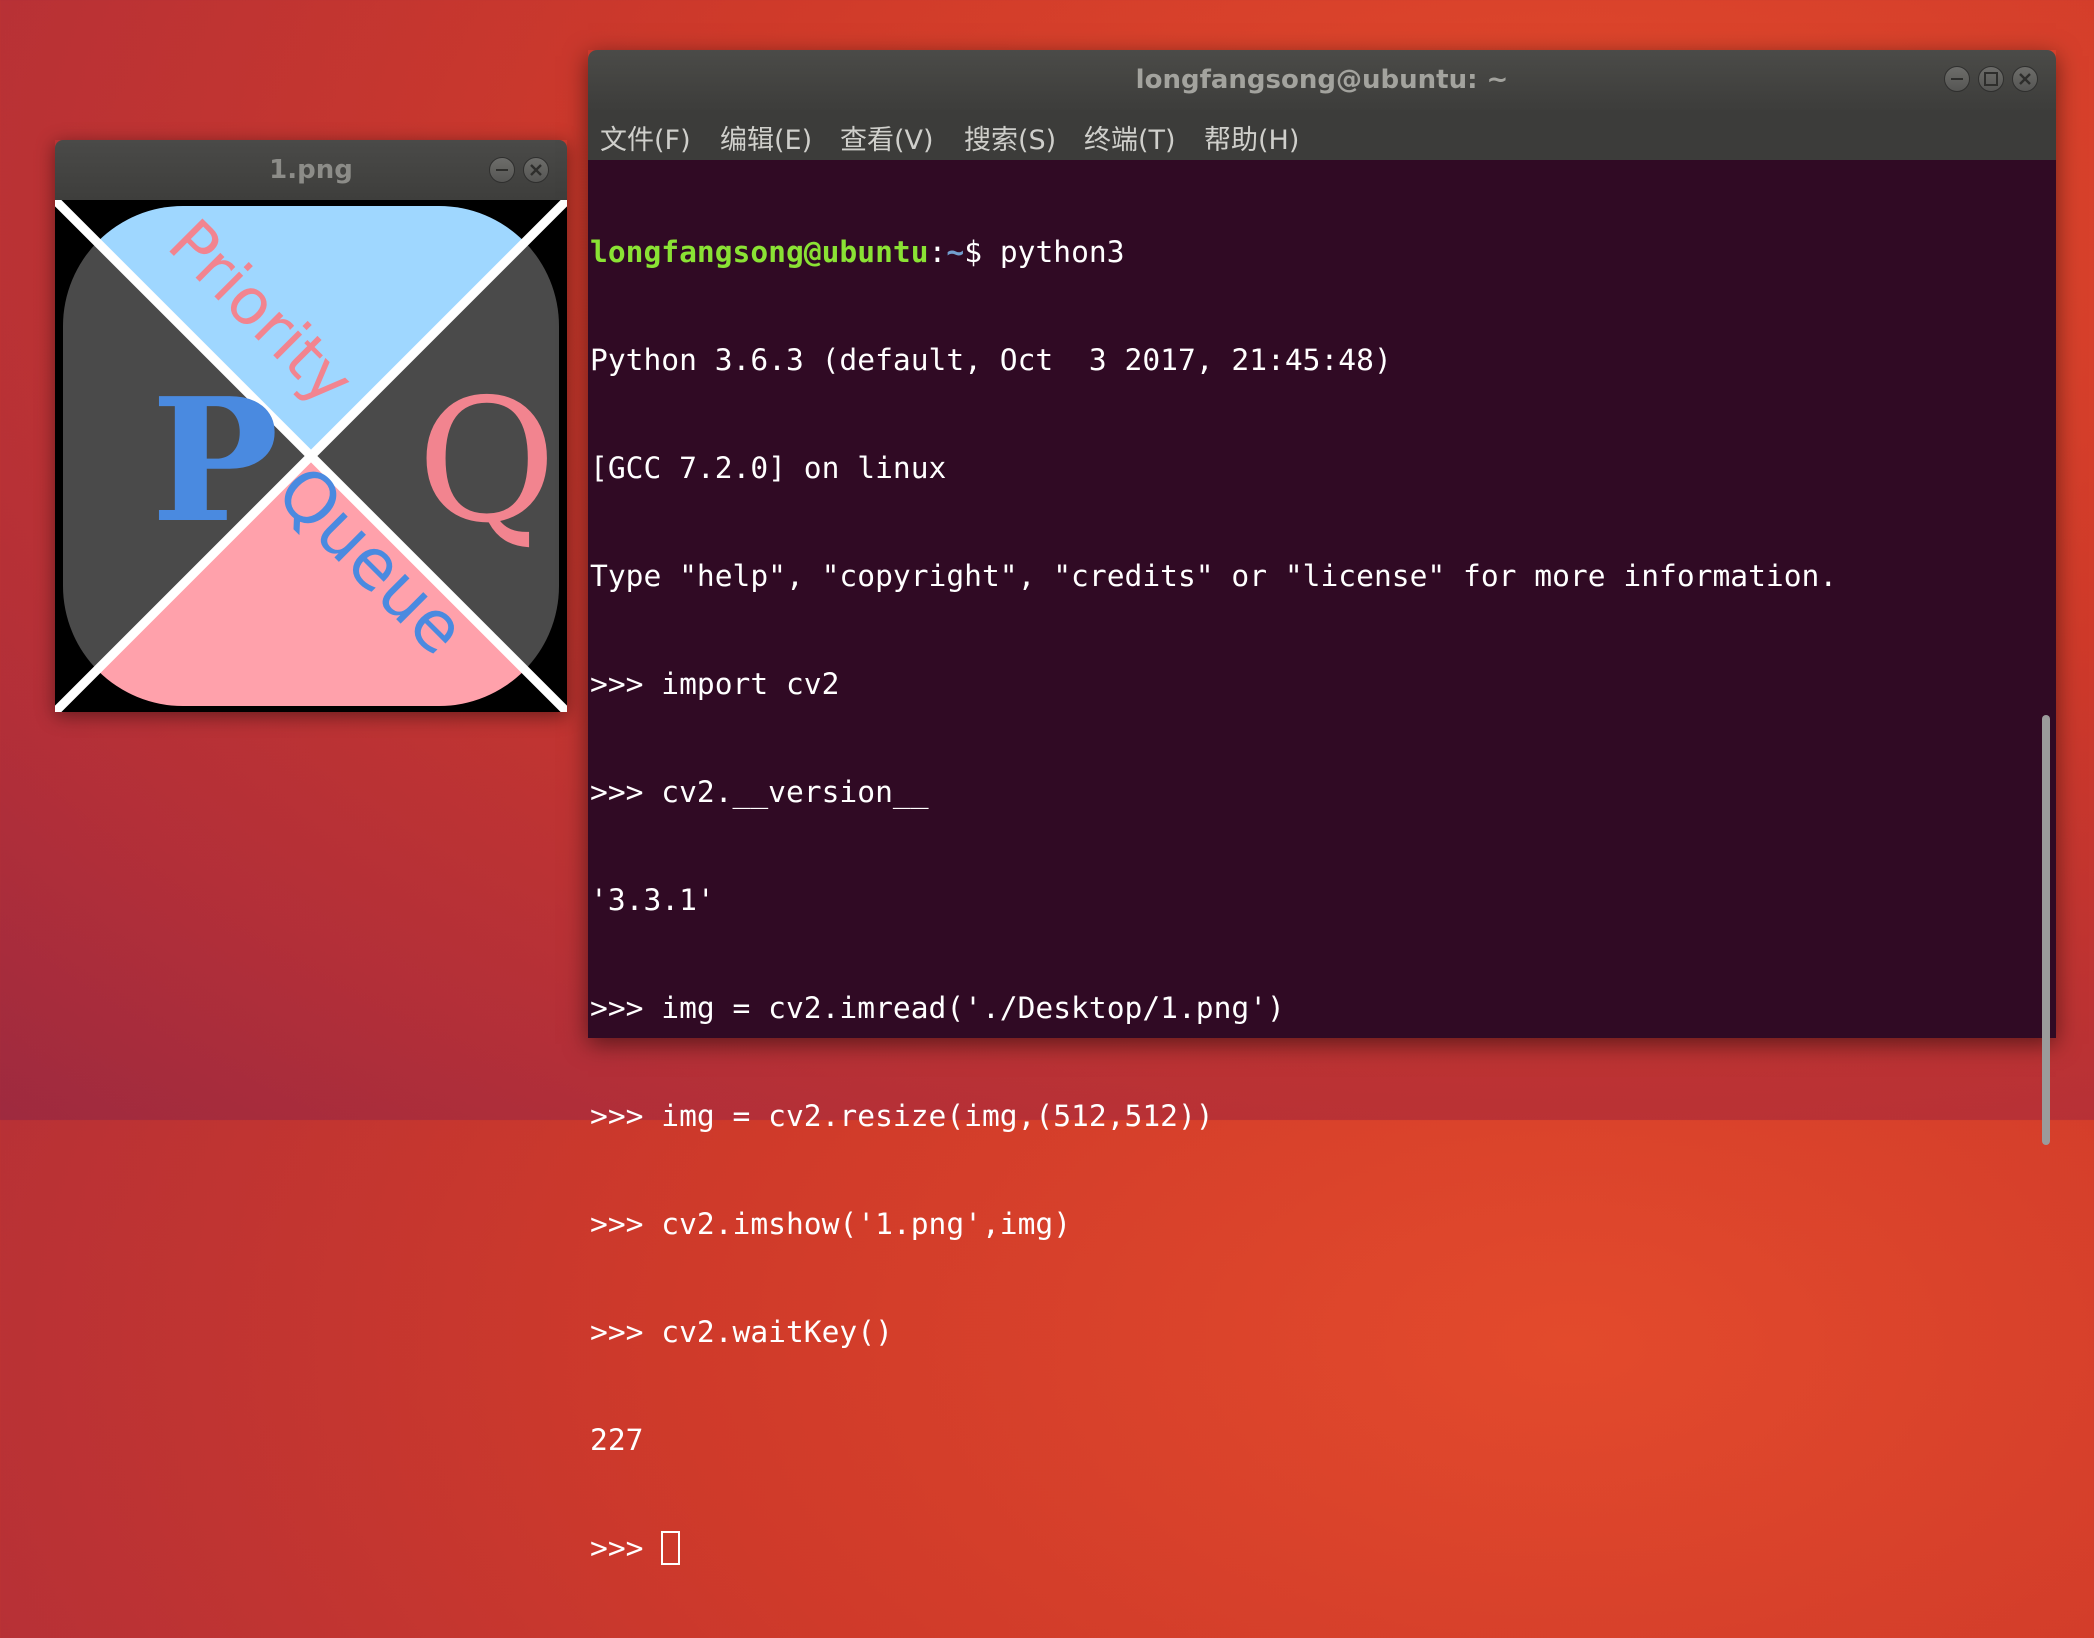 The height and width of the screenshot is (1638, 2094). I want to click on prompt-user-host: longfangsong@ubuntu, so click(759, 252).